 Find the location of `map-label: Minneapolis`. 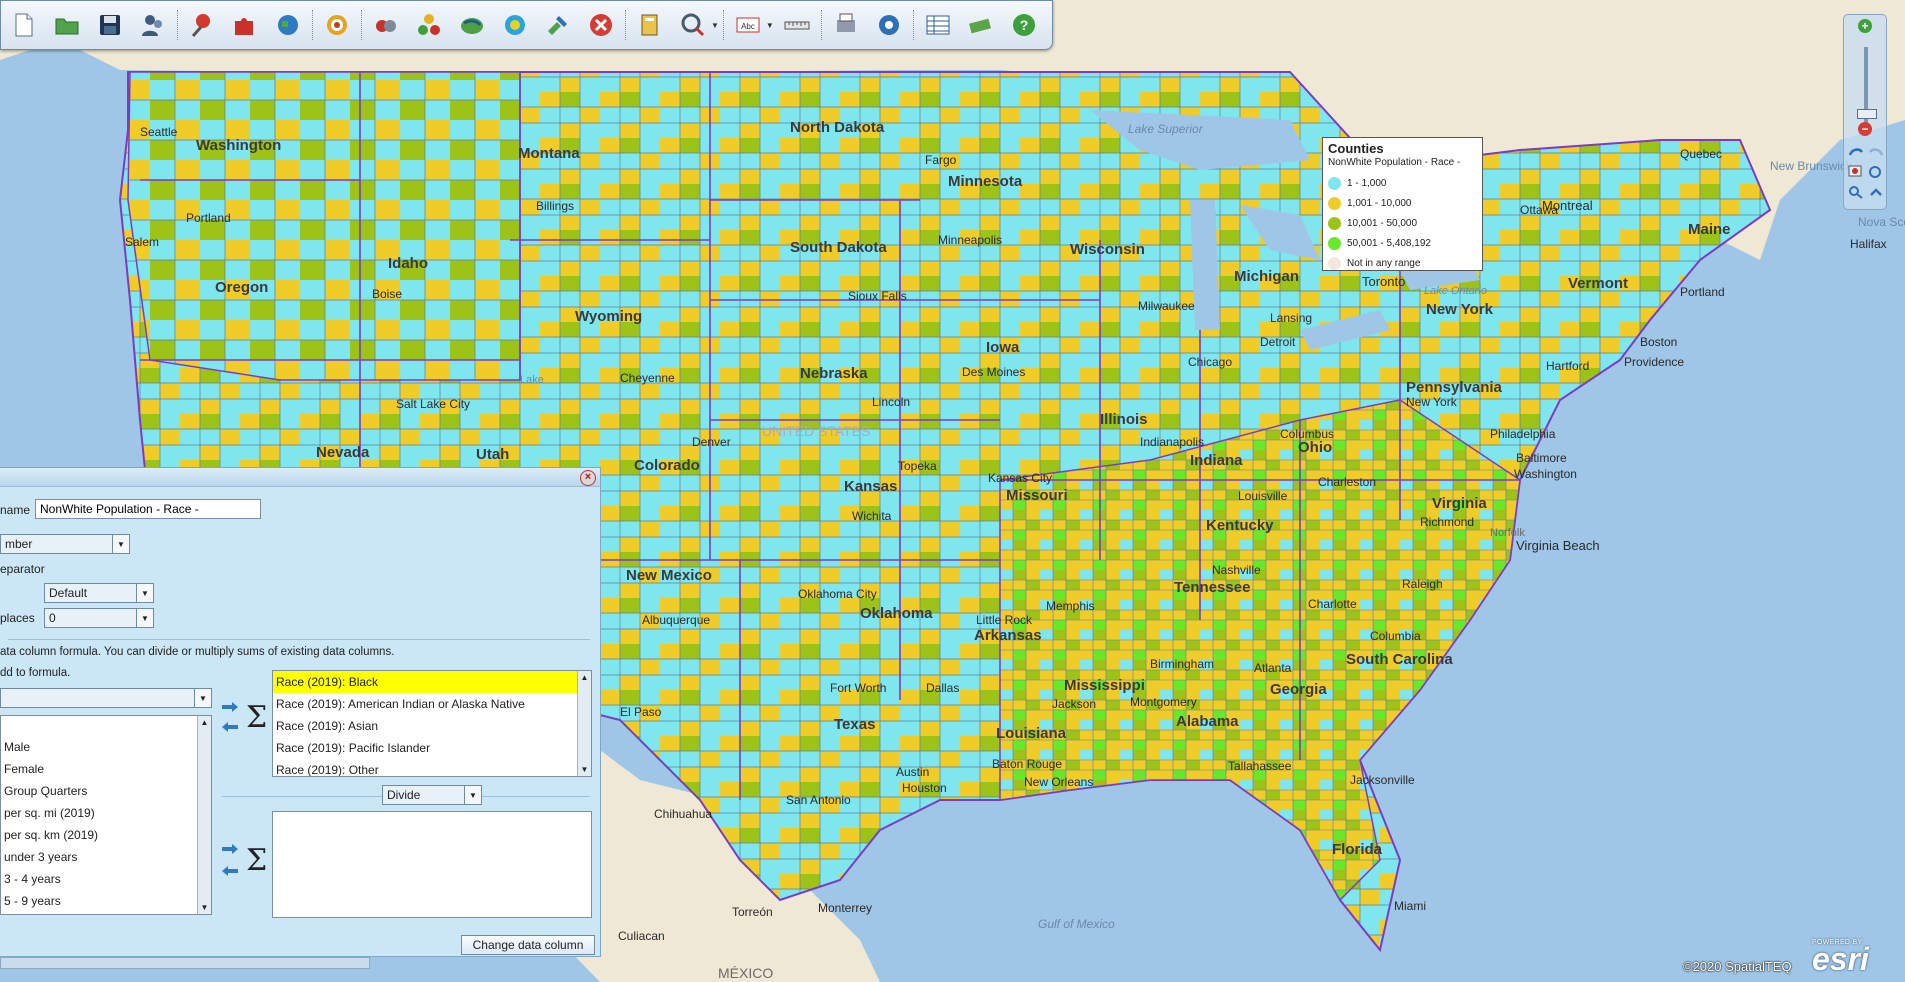

map-label: Minneapolis is located at coordinates (970, 240).